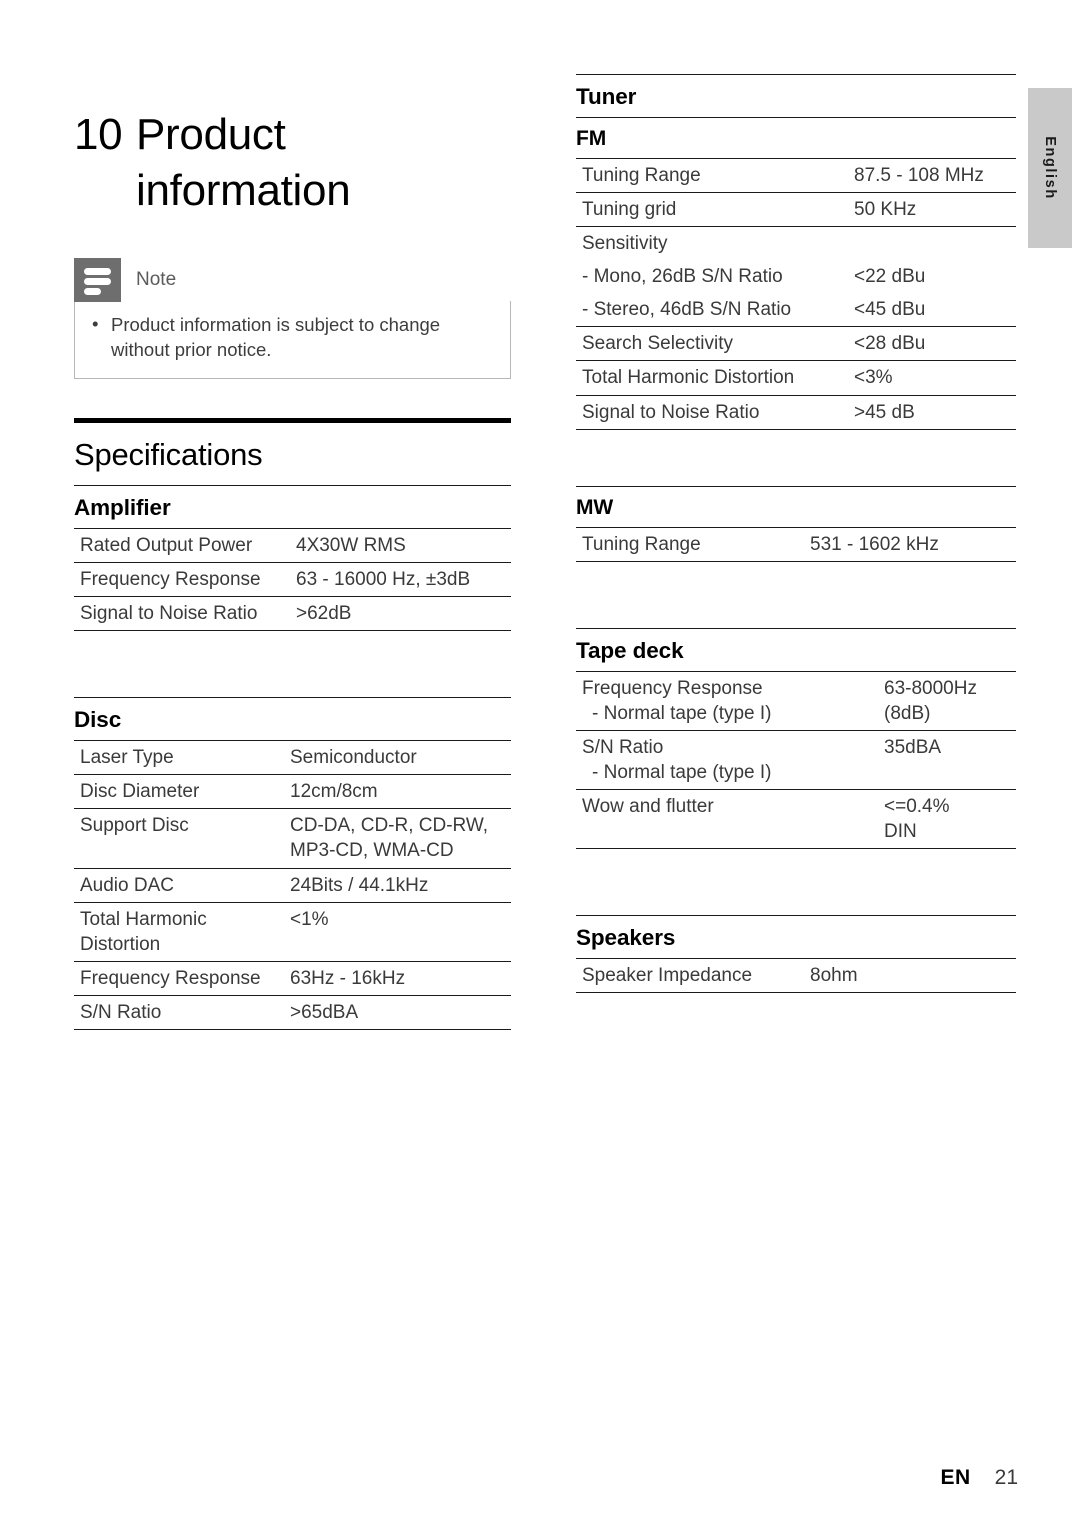  I want to click on row-key-line-1: S/N Ratio, so click(623, 747).